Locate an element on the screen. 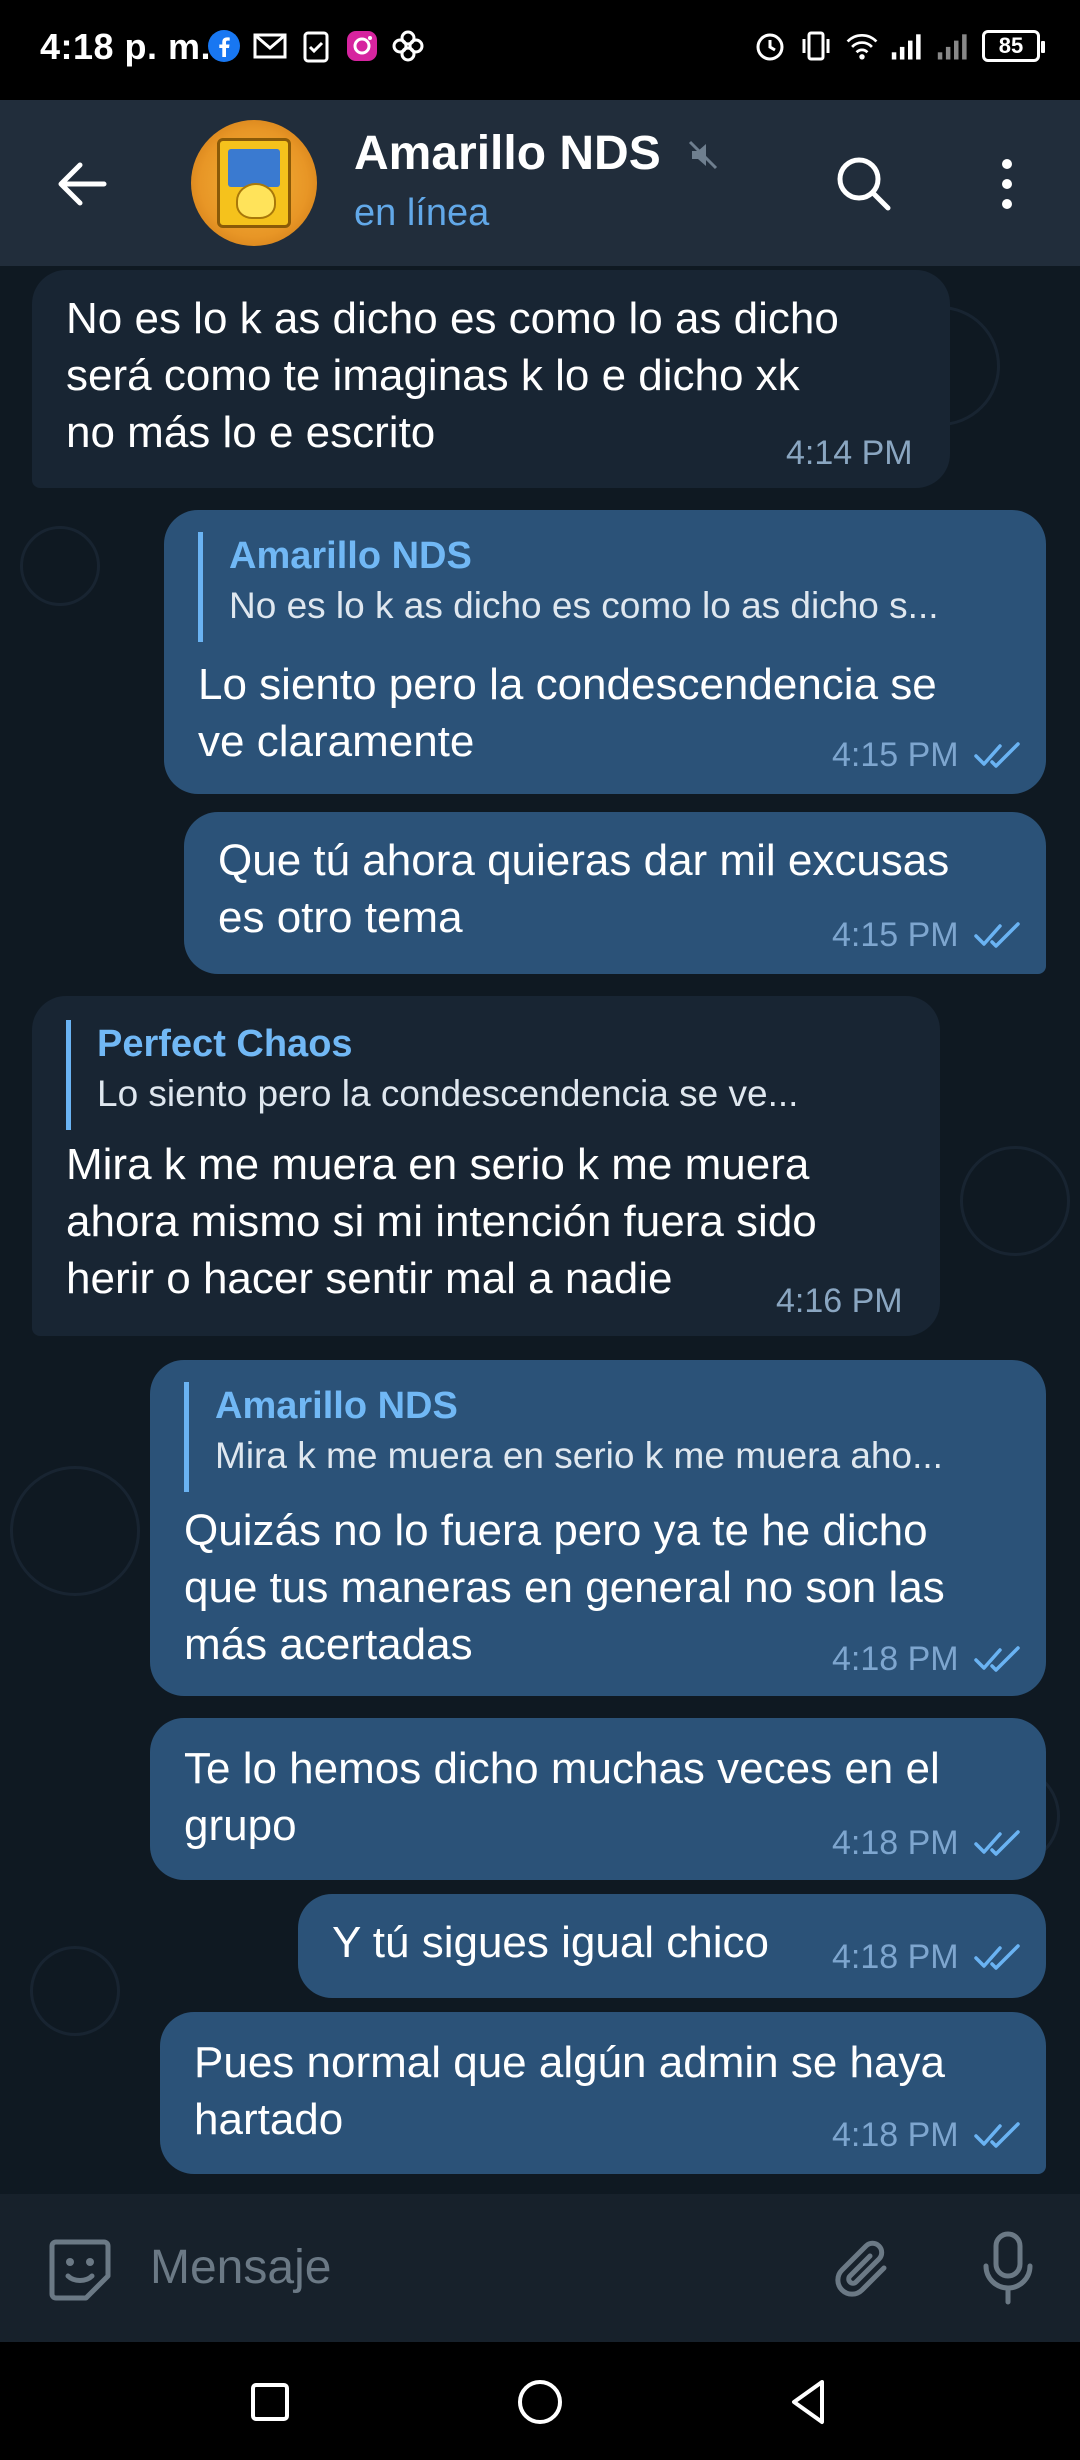 The width and height of the screenshot is (1080, 2460). vibrate-icon is located at coordinates (816, 46).